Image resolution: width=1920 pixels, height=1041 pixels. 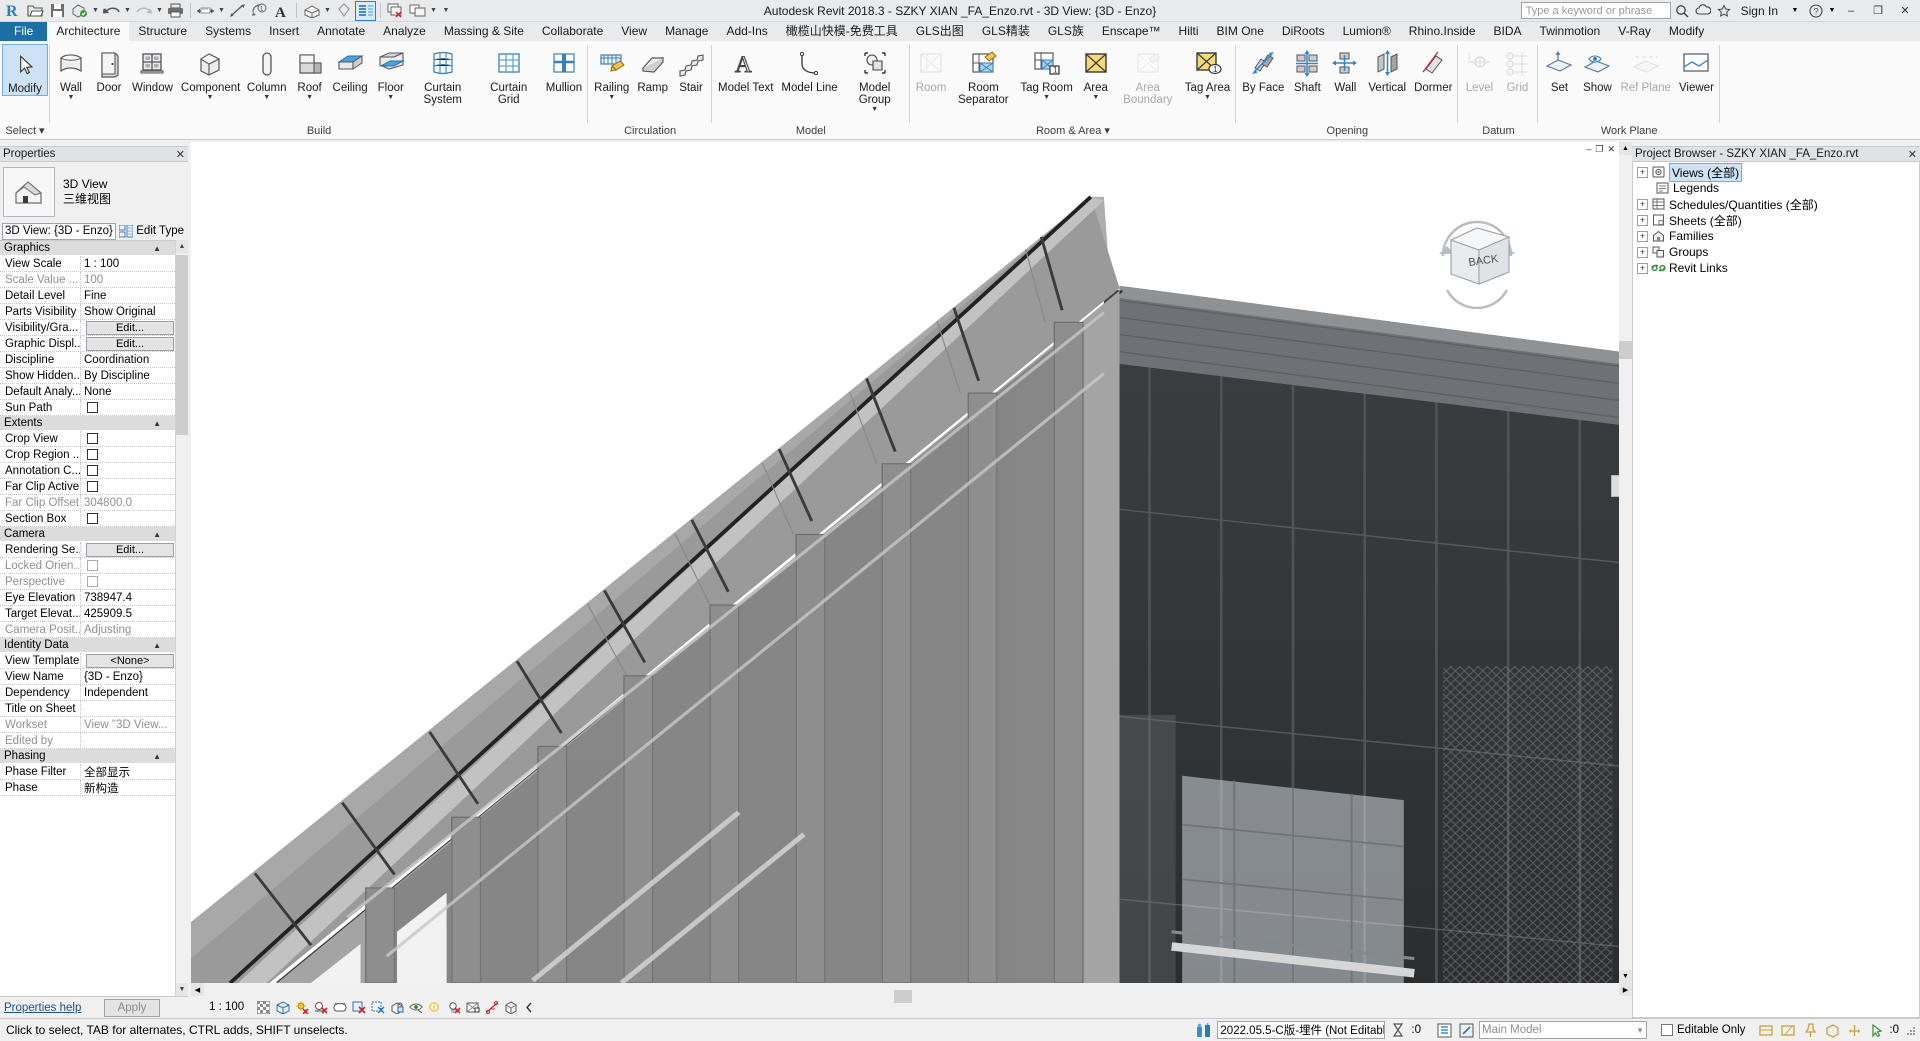 I want to click on ribbon-tab-bida: BIDA, so click(x=1508, y=31).